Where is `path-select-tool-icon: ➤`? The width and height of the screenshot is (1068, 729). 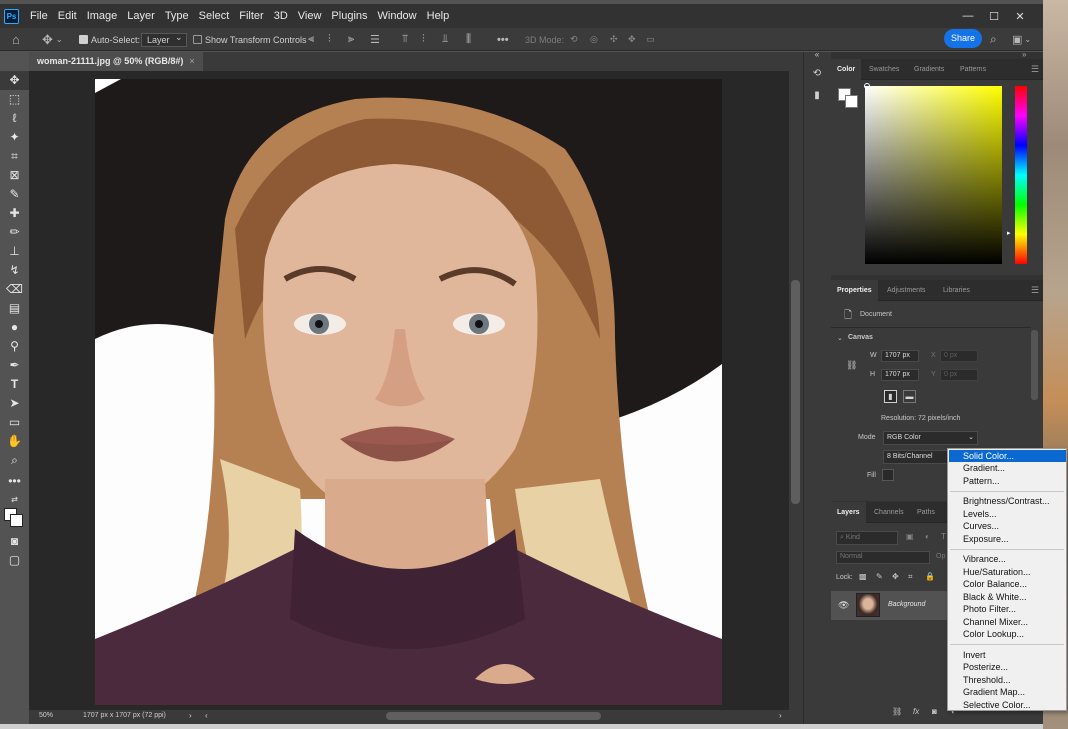 path-select-tool-icon: ➤ is located at coordinates (14, 403).